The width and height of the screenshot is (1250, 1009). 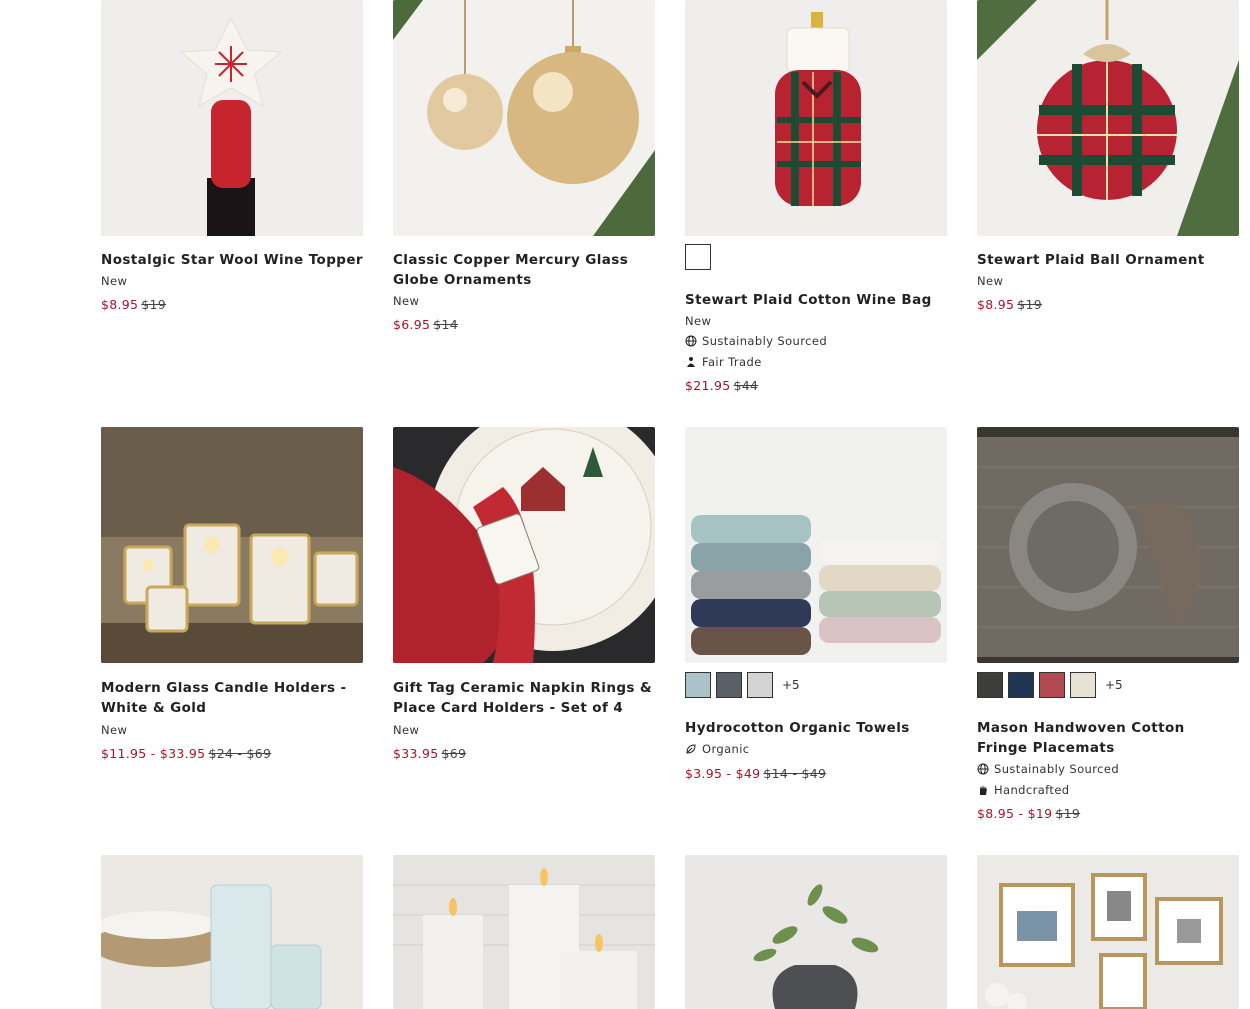 I want to click on vase-greenery-image, so click(x=816, y=932).